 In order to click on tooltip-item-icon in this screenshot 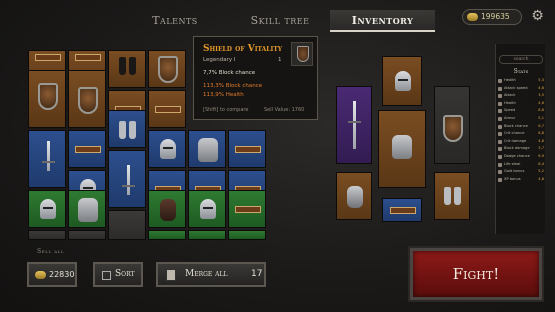, I will do `click(302, 54)`.